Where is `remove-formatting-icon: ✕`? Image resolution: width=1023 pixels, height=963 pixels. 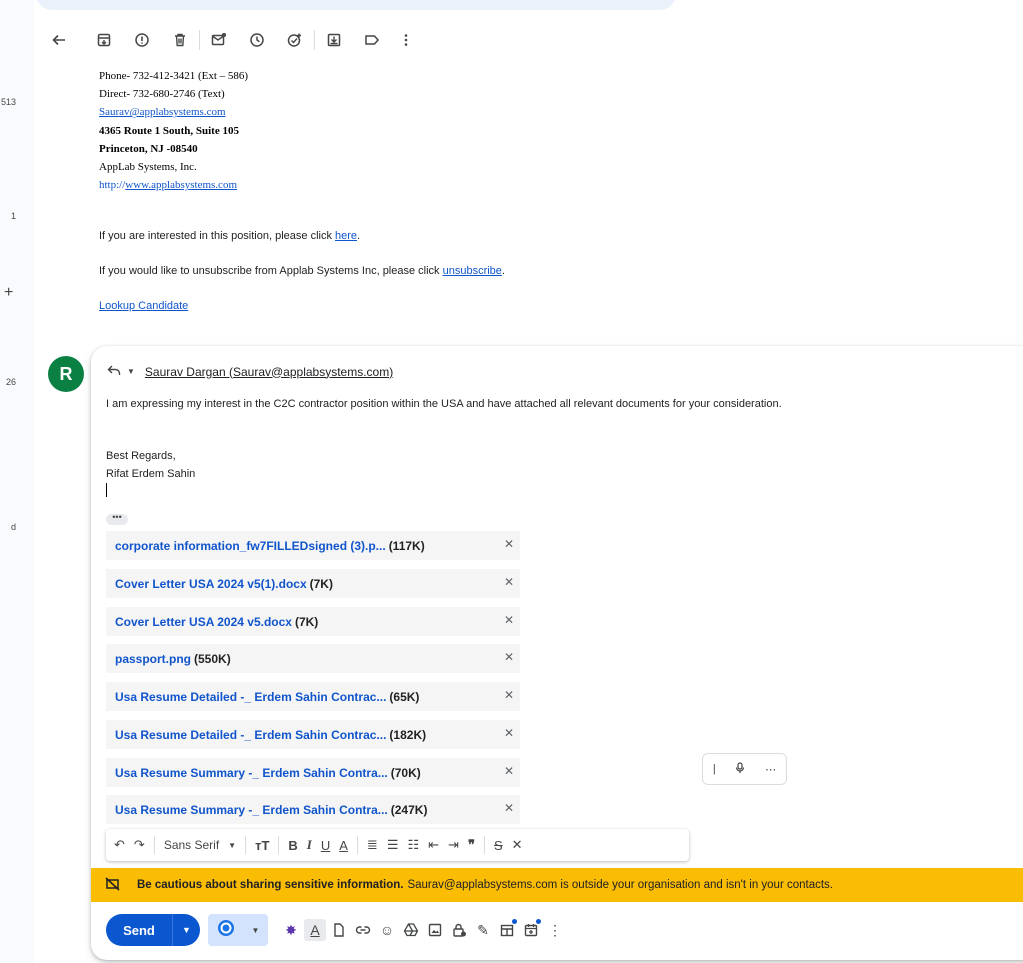 remove-formatting-icon: ✕ is located at coordinates (517, 845).